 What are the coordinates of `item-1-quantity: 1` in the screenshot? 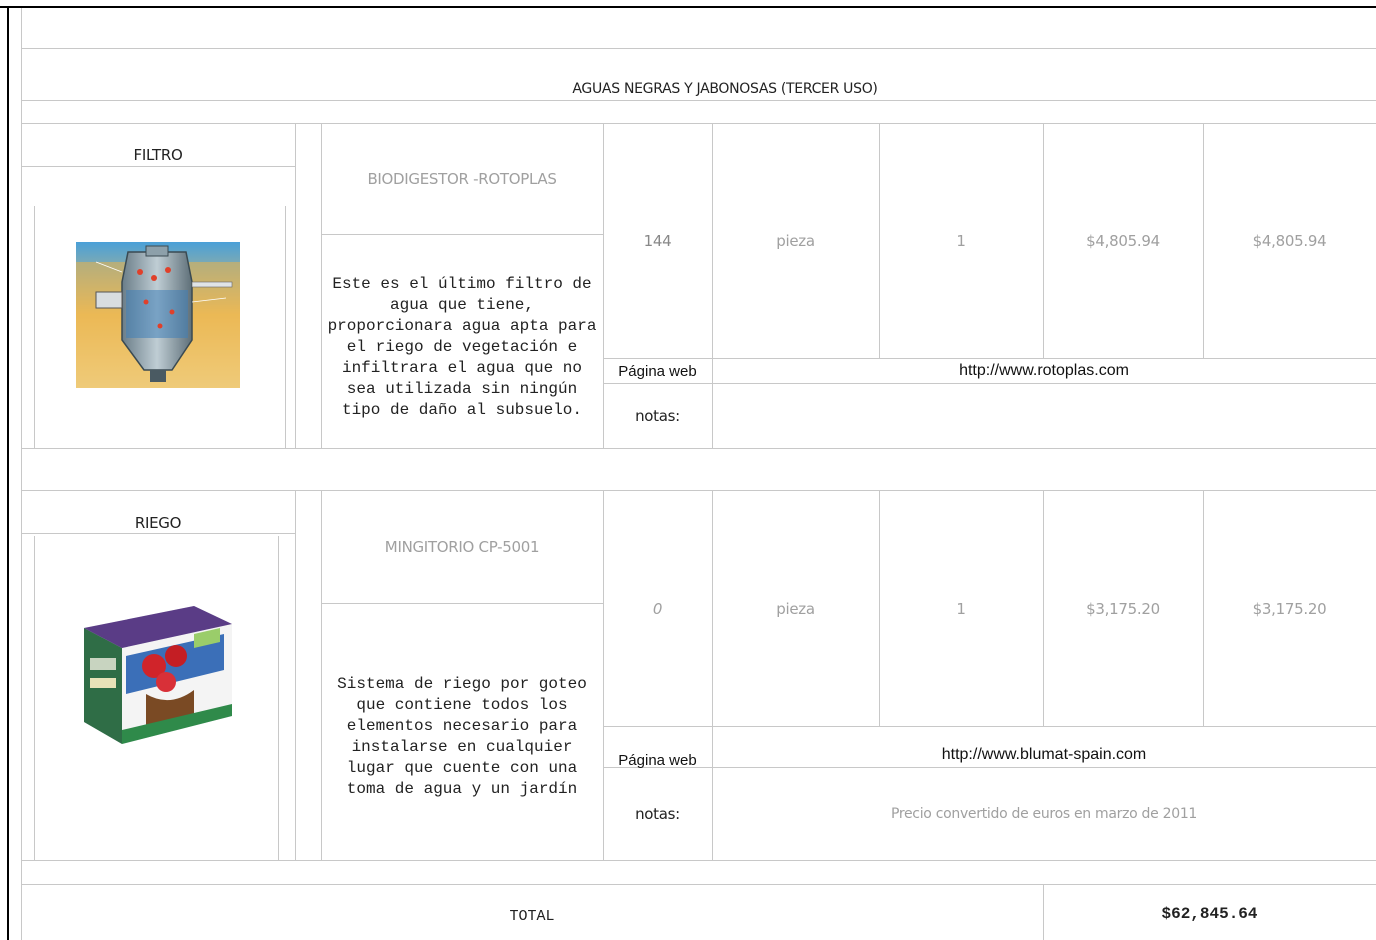 It's located at (961, 241).